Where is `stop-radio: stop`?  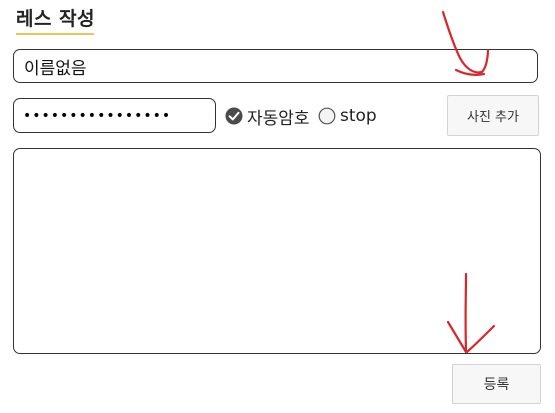 stop-radio: stop is located at coordinates (347, 116).